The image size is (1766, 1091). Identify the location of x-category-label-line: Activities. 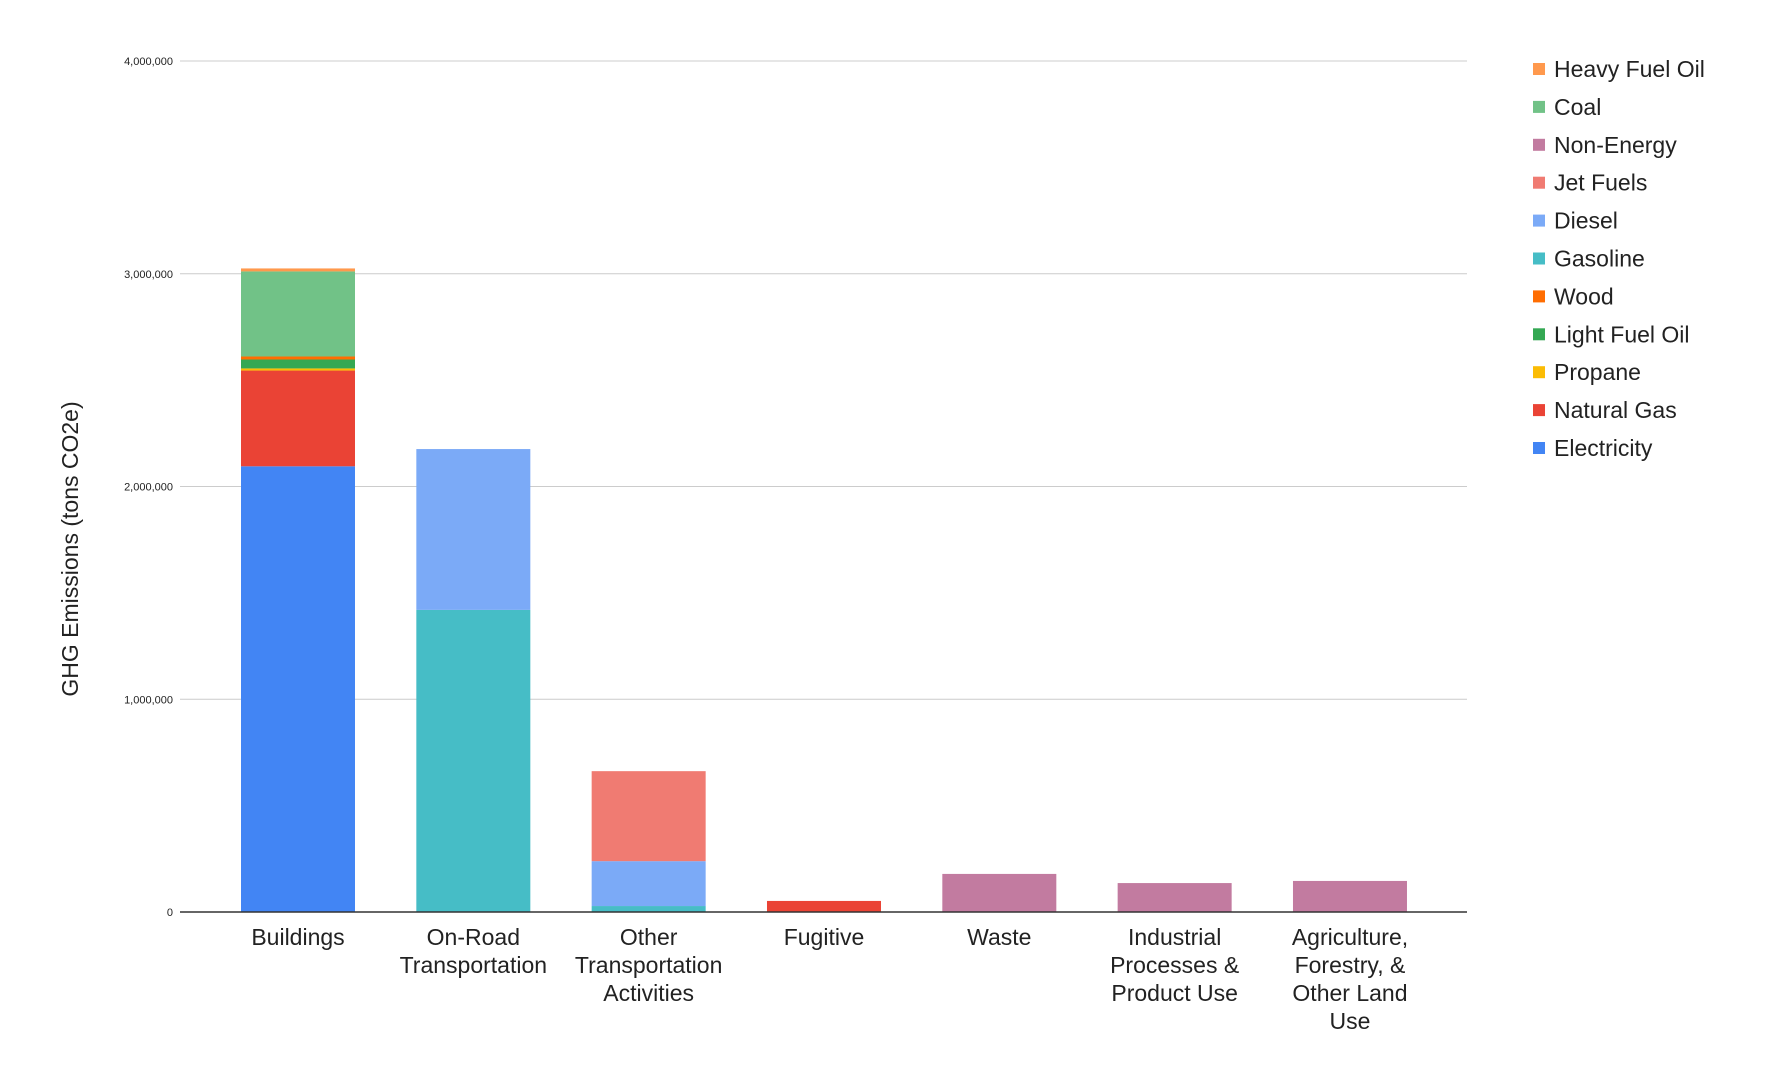
(648, 993).